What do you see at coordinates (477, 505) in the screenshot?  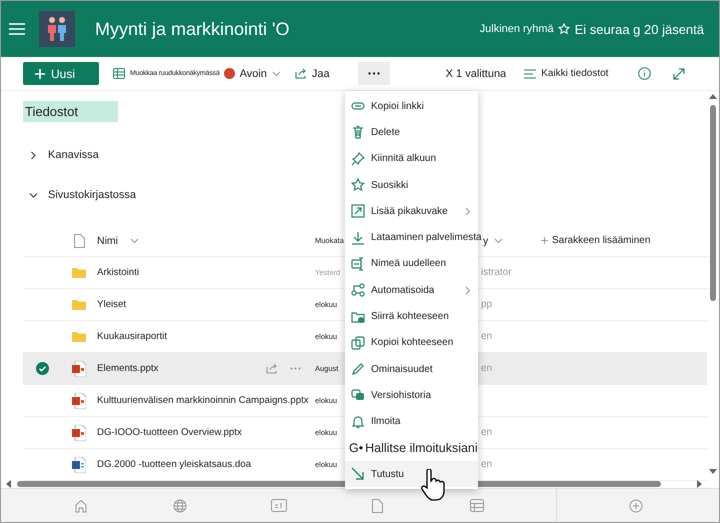 I see `list-icon` at bounding box center [477, 505].